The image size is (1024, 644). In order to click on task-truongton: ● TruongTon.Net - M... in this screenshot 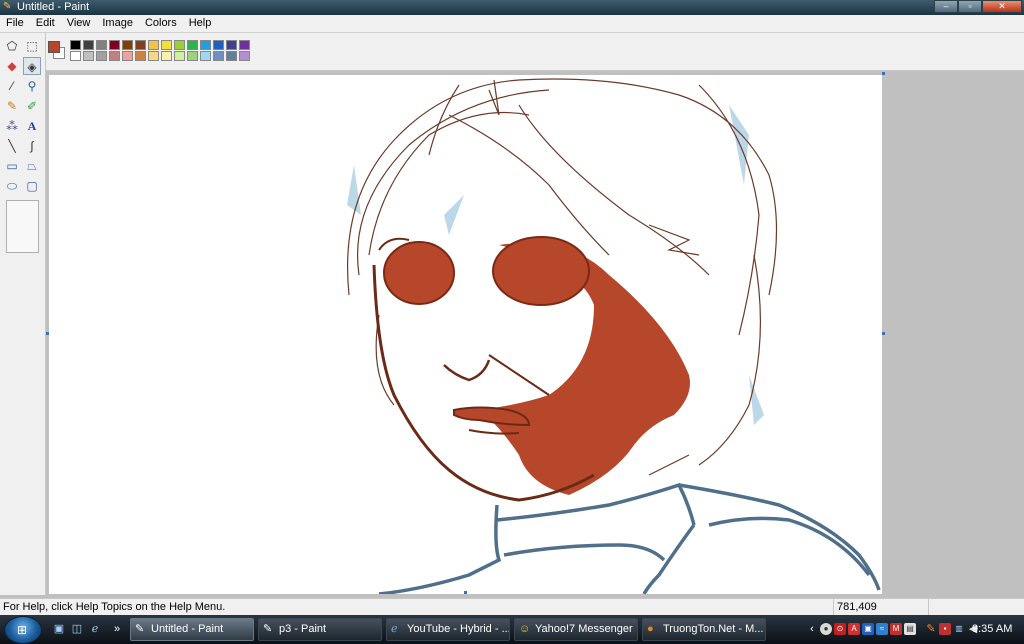, I will do `click(704, 629)`.